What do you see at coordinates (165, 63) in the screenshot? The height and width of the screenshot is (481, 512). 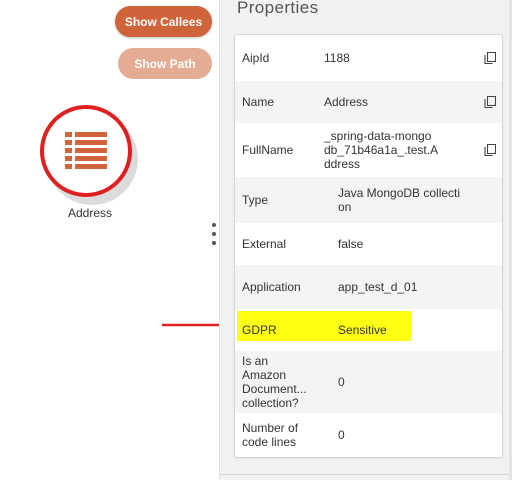 I see `show-path-button: Show Path` at bounding box center [165, 63].